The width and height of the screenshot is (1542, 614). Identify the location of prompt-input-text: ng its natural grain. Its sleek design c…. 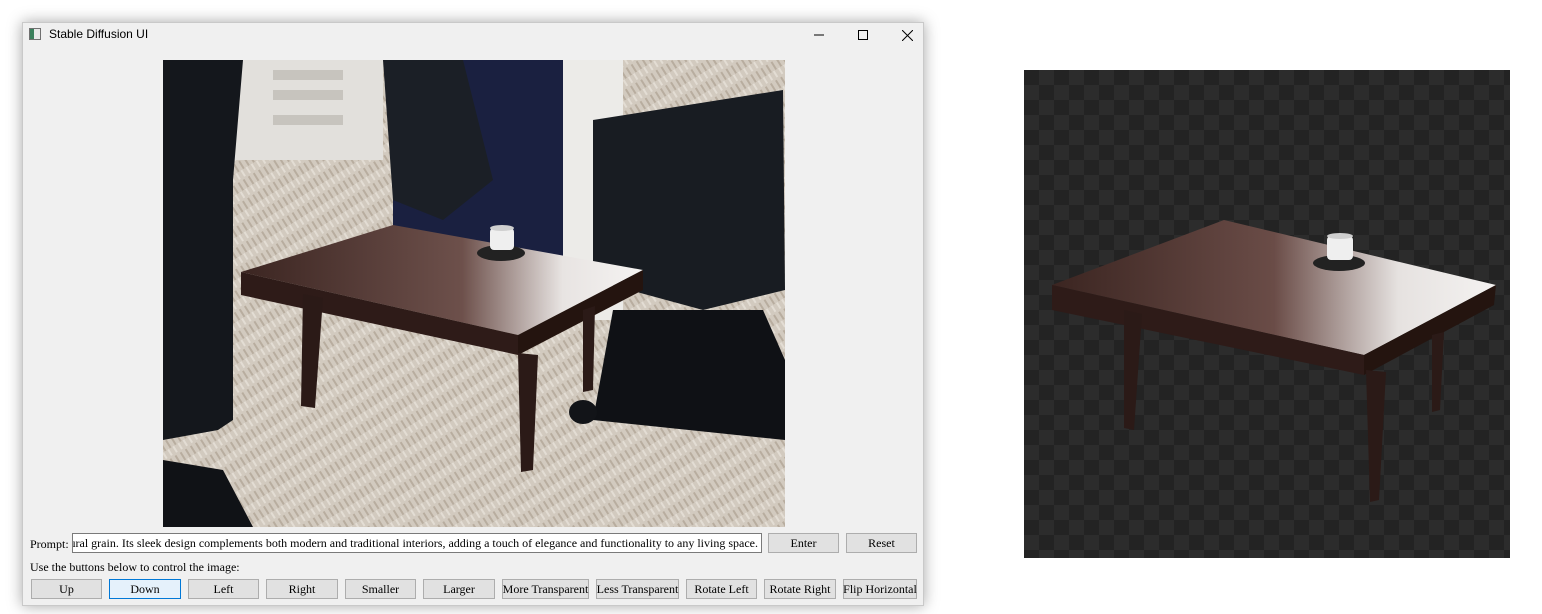
(415, 543).